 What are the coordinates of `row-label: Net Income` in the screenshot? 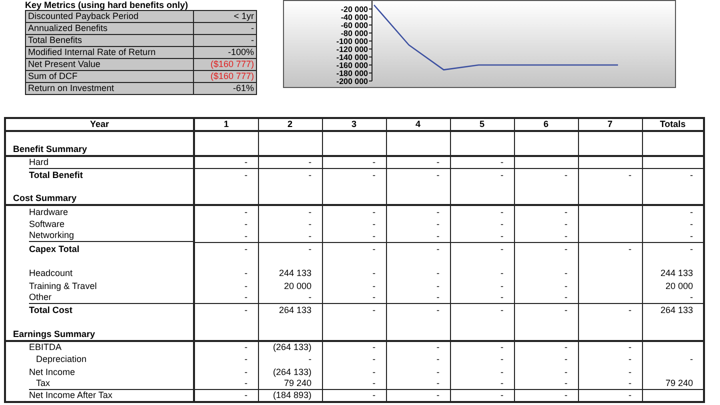 It's located at (52, 371).